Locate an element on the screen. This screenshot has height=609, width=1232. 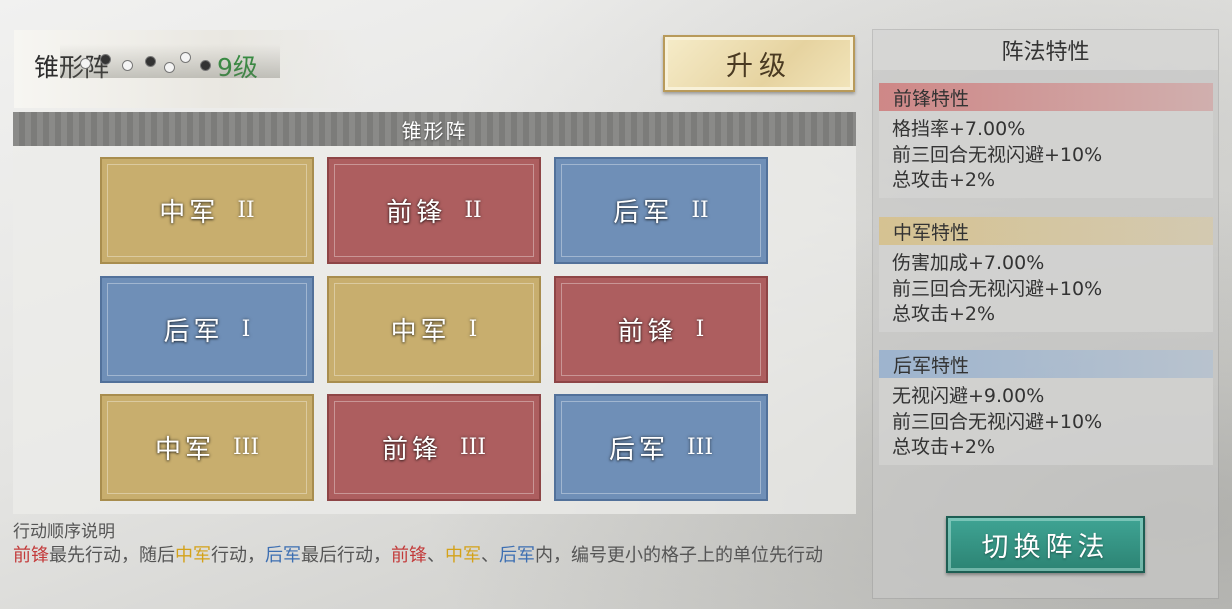
cell-front-1: 前锋 I is located at coordinates (661, 329).